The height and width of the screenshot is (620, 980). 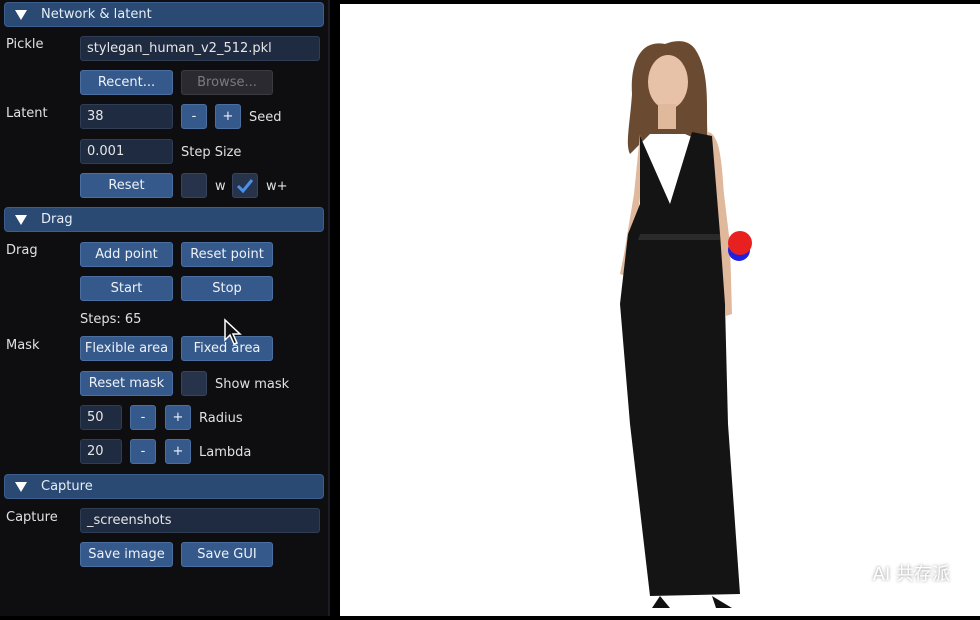 What do you see at coordinates (27, 113) in the screenshot?
I see `latent-label: Latent` at bounding box center [27, 113].